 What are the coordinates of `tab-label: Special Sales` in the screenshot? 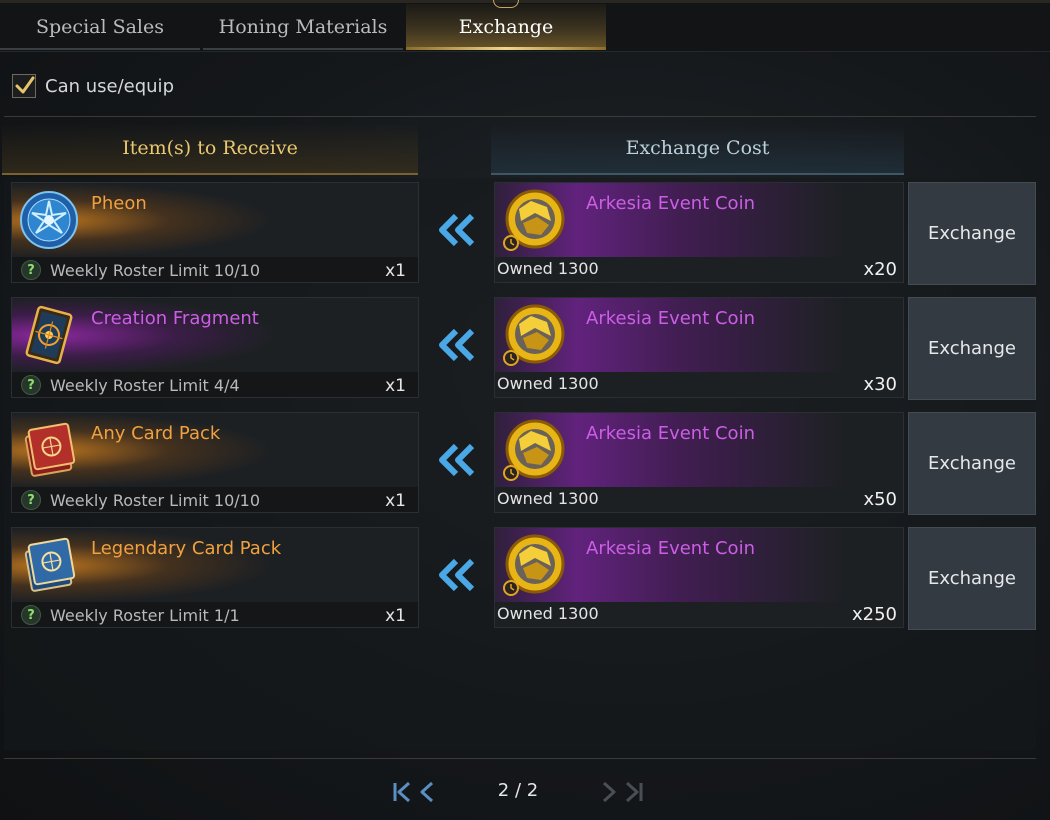 It's located at (100, 27).